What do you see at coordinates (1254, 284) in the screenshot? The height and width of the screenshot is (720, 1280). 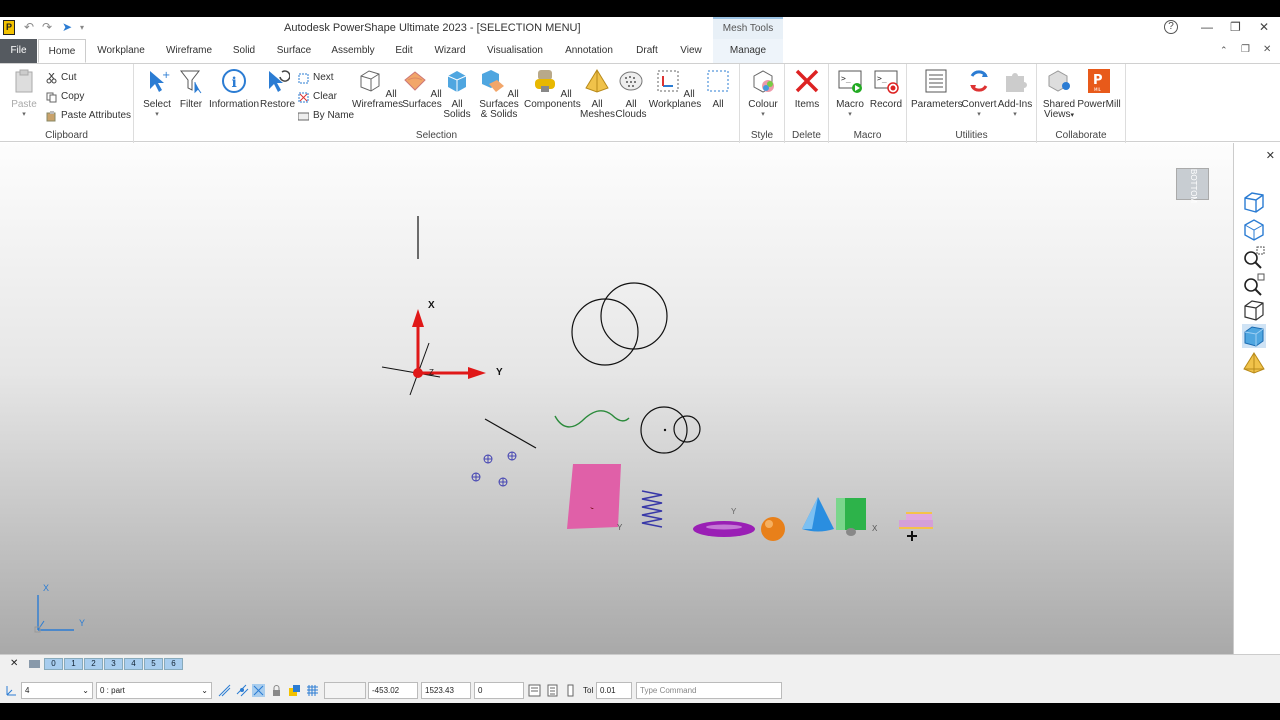 I see `zoom-icon` at bounding box center [1254, 284].